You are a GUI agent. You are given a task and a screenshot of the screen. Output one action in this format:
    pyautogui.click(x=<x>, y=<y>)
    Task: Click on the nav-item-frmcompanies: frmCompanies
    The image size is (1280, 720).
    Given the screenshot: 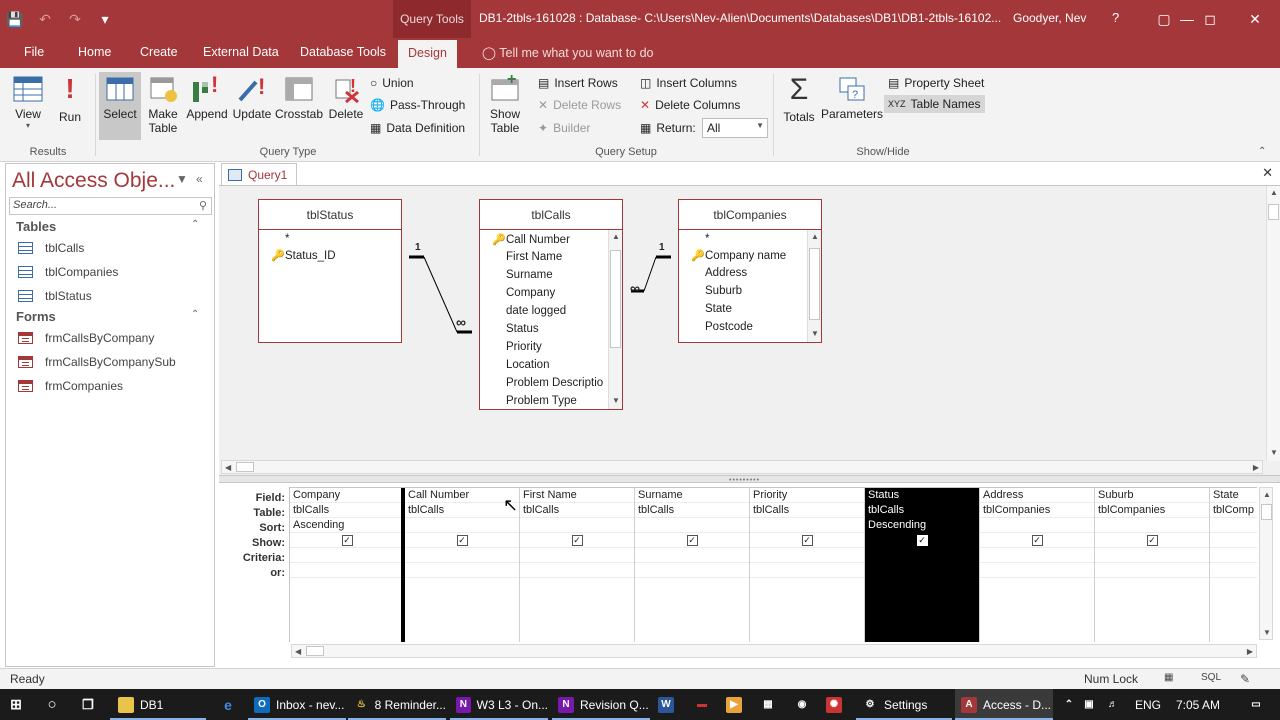 What is the action you would take?
    pyautogui.click(x=70, y=386)
    